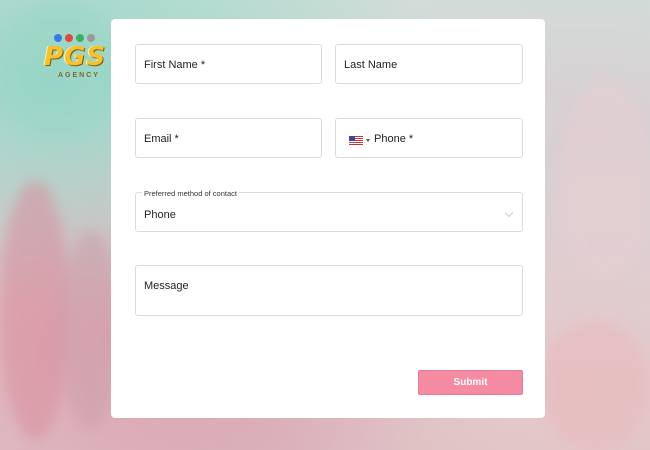  Describe the element at coordinates (470, 382) in the screenshot. I see `submit-button: Submit` at that location.